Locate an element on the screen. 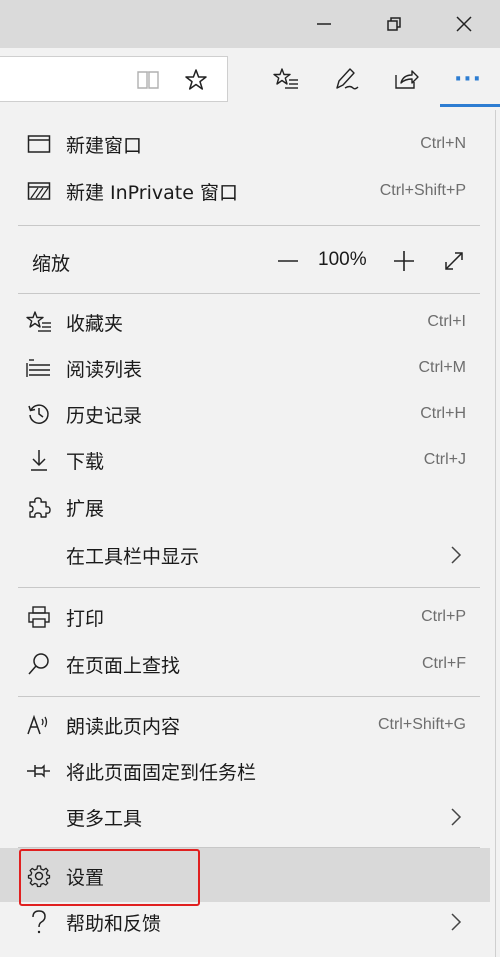  fullscreen-button is located at coordinates (454, 261).